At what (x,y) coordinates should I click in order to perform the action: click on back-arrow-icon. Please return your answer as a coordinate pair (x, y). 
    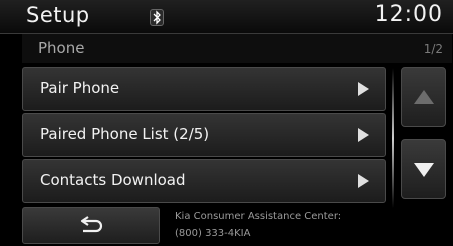
    Looking at the image, I should click on (91, 224).